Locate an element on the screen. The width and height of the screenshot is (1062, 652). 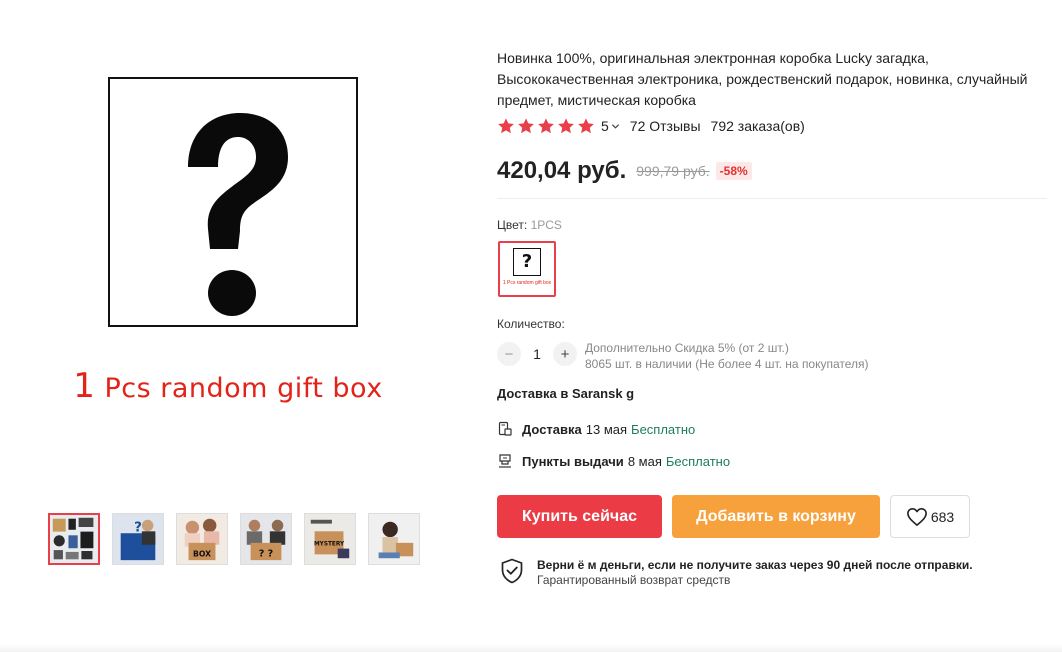
swatch-caption: 1 Pcs random gift box is located at coordinates (527, 283).